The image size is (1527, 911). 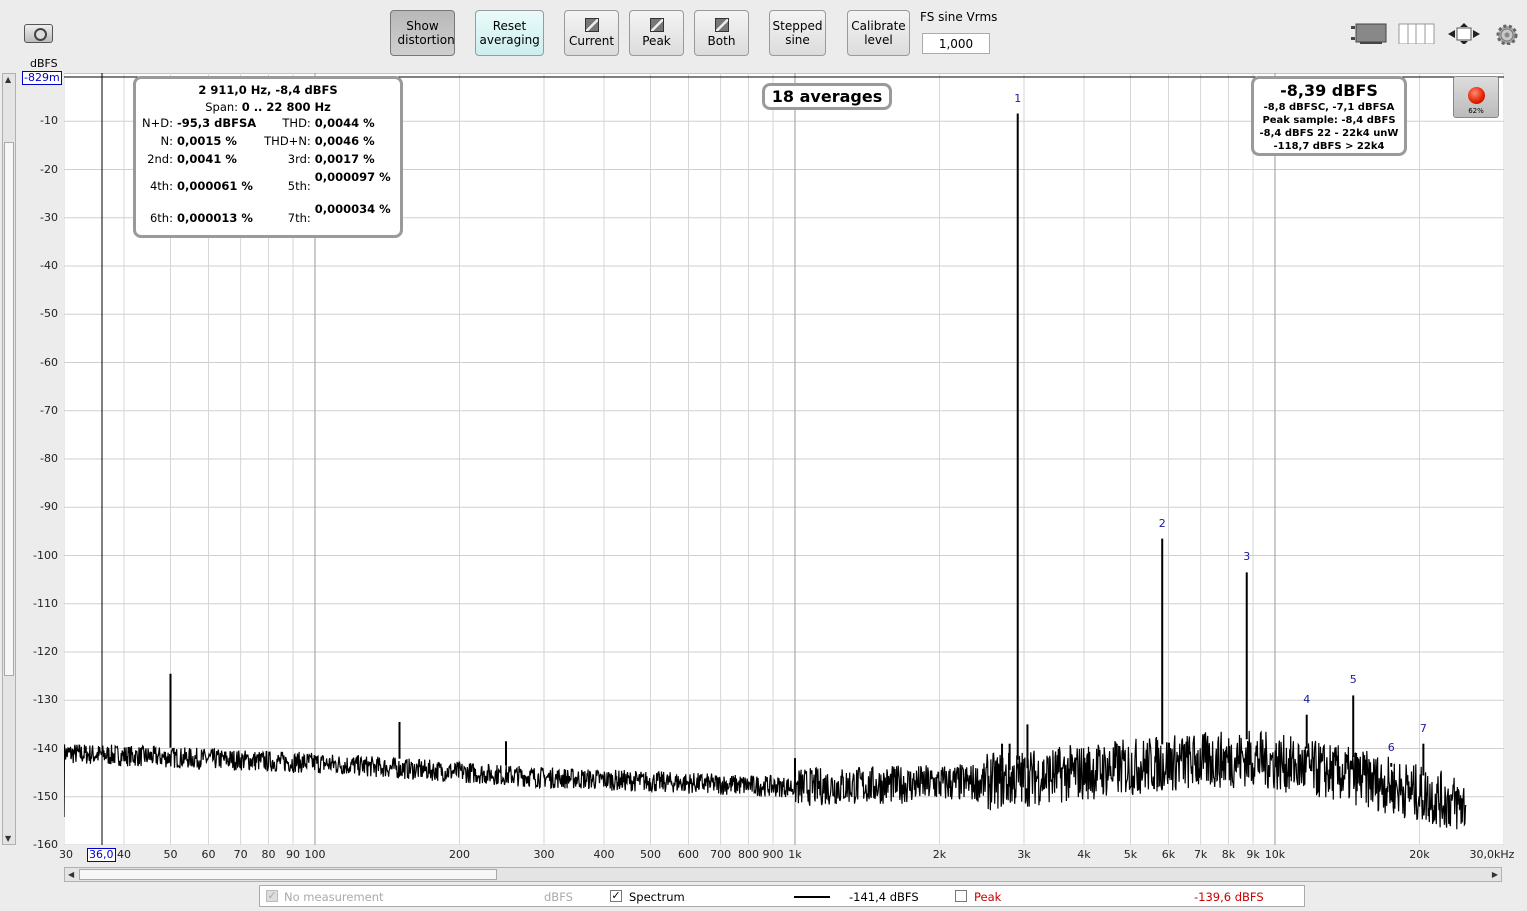 I want to click on peak-button: Peak, so click(x=656, y=33).